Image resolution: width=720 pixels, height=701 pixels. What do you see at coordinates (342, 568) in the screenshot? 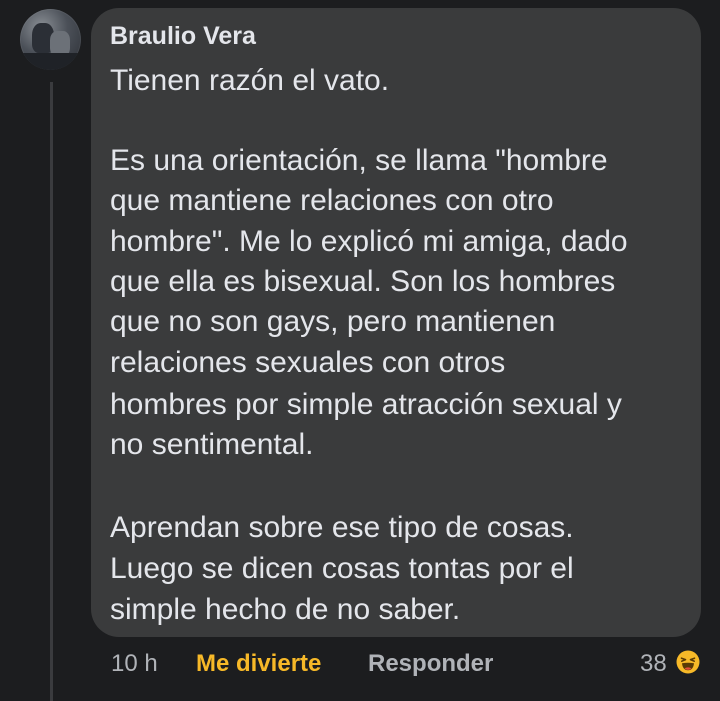
I see `comment-line: Luego se dicen cosas tontas por el` at bounding box center [342, 568].